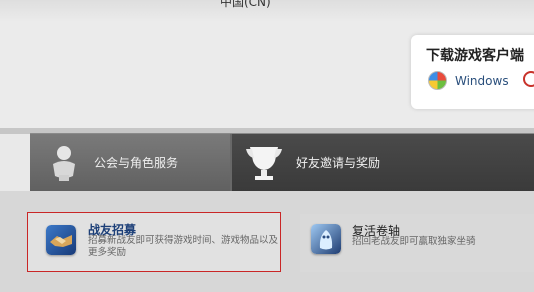  I want to click on language-selector: 中国(CN), so click(245, 4).